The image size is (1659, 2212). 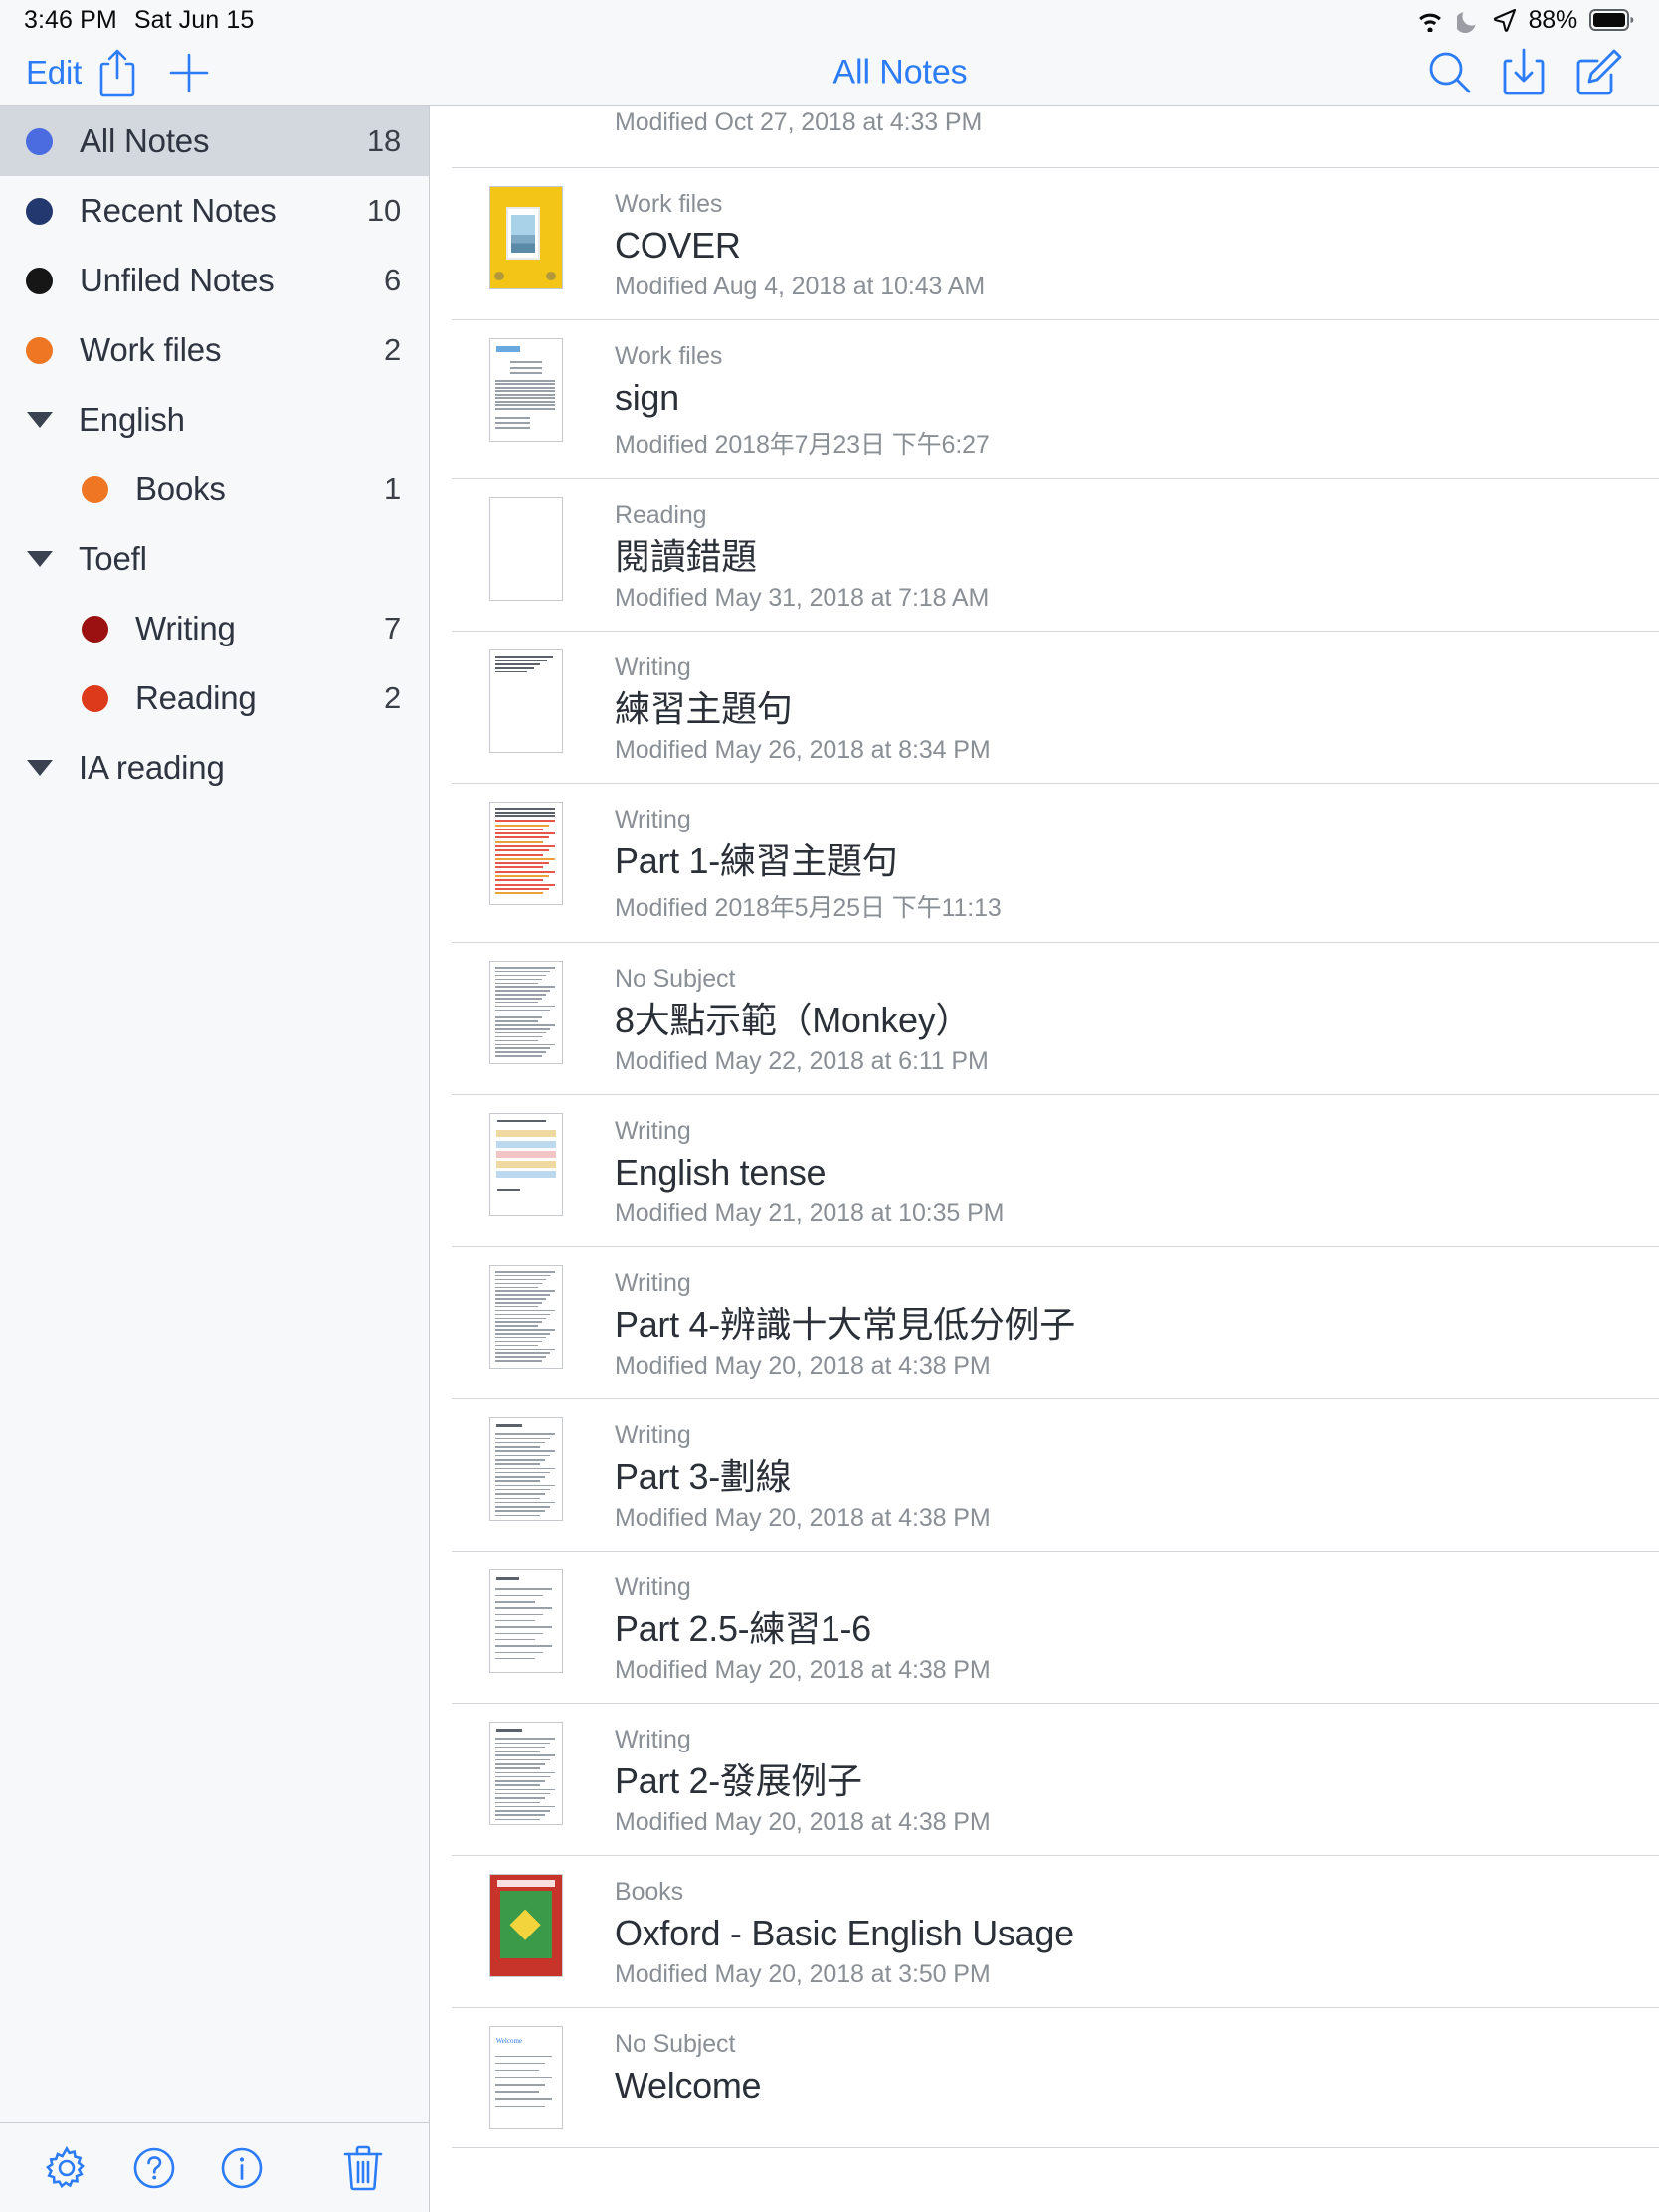 I want to click on sidebar-item-books: Books 1, so click(x=214, y=489).